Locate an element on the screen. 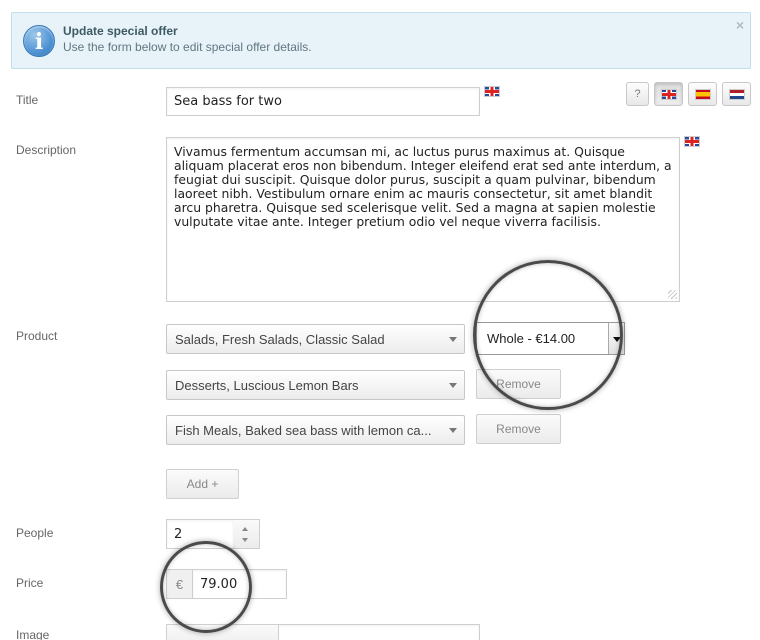 The image size is (760, 640). people-input: 2 is located at coordinates (200, 534).